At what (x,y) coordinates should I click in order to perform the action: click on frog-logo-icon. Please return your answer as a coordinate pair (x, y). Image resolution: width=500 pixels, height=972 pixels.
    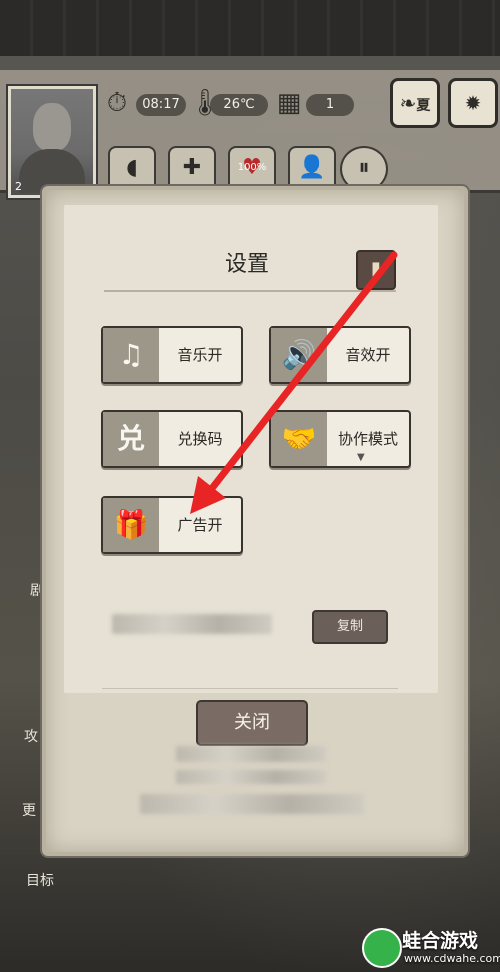
    Looking at the image, I should click on (382, 948).